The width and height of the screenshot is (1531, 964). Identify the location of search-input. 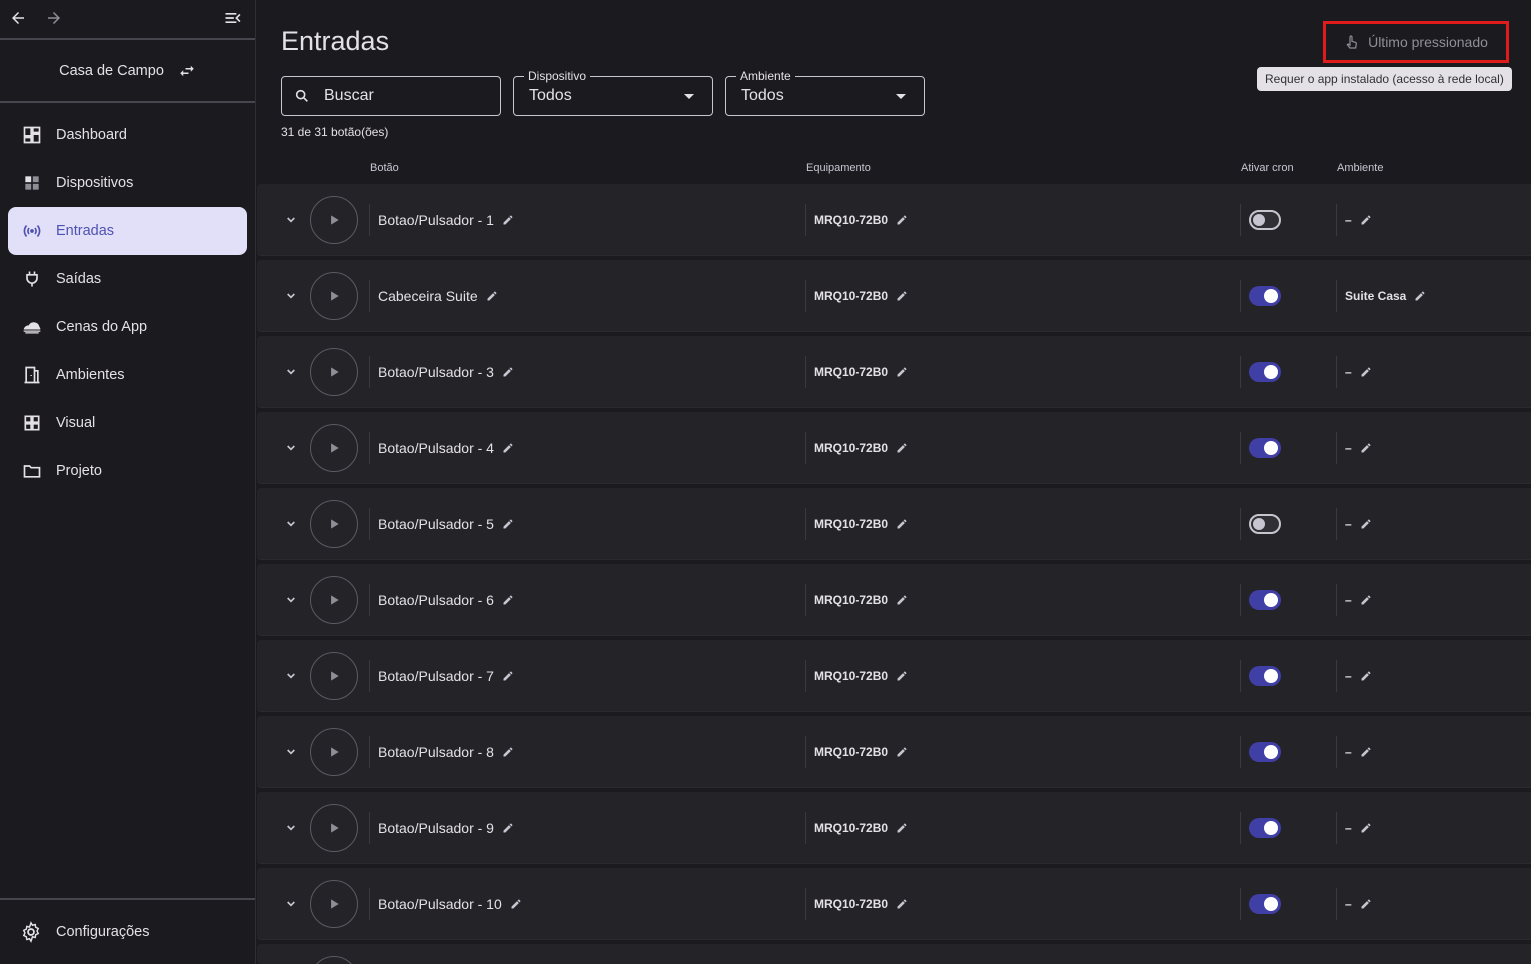
(404, 96).